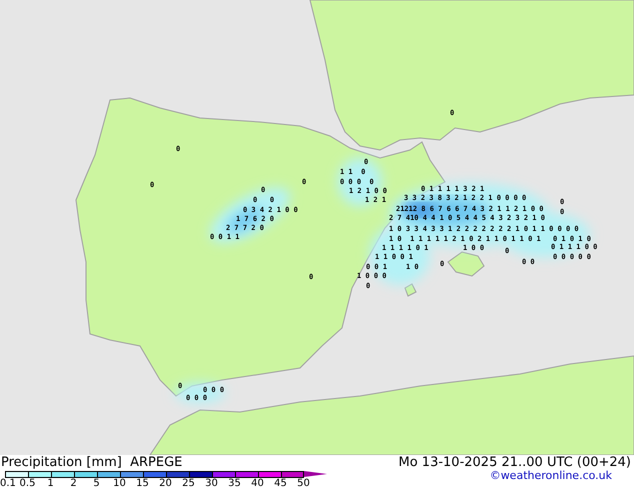 The image size is (634, 490). What do you see at coordinates (119, 483) in the screenshot?
I see `legend-tick-label: 10` at bounding box center [119, 483].